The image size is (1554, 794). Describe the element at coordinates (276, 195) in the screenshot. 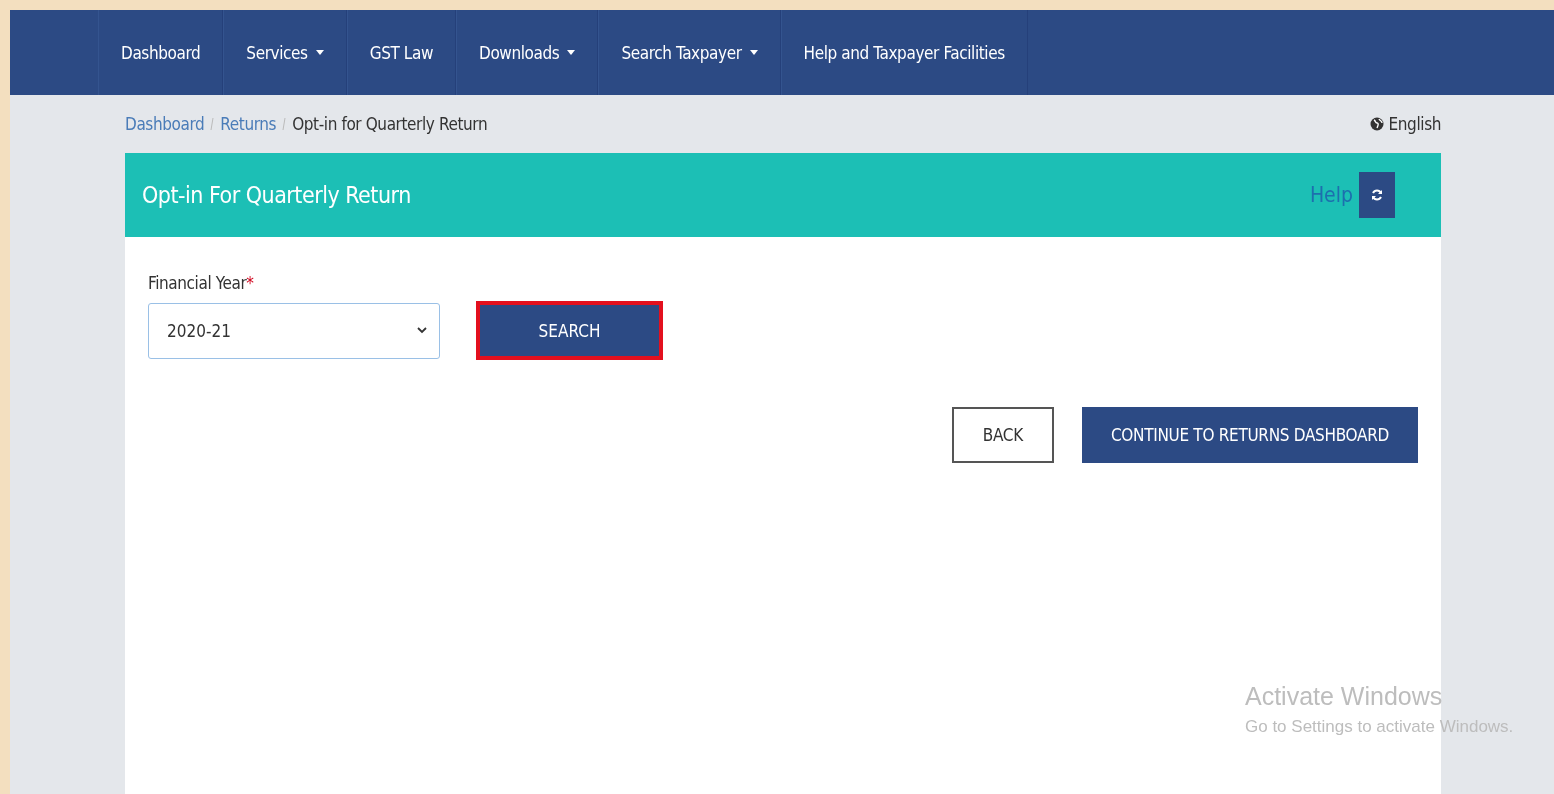

I see `panel-title: Opt-in For Quarterly Return` at that location.